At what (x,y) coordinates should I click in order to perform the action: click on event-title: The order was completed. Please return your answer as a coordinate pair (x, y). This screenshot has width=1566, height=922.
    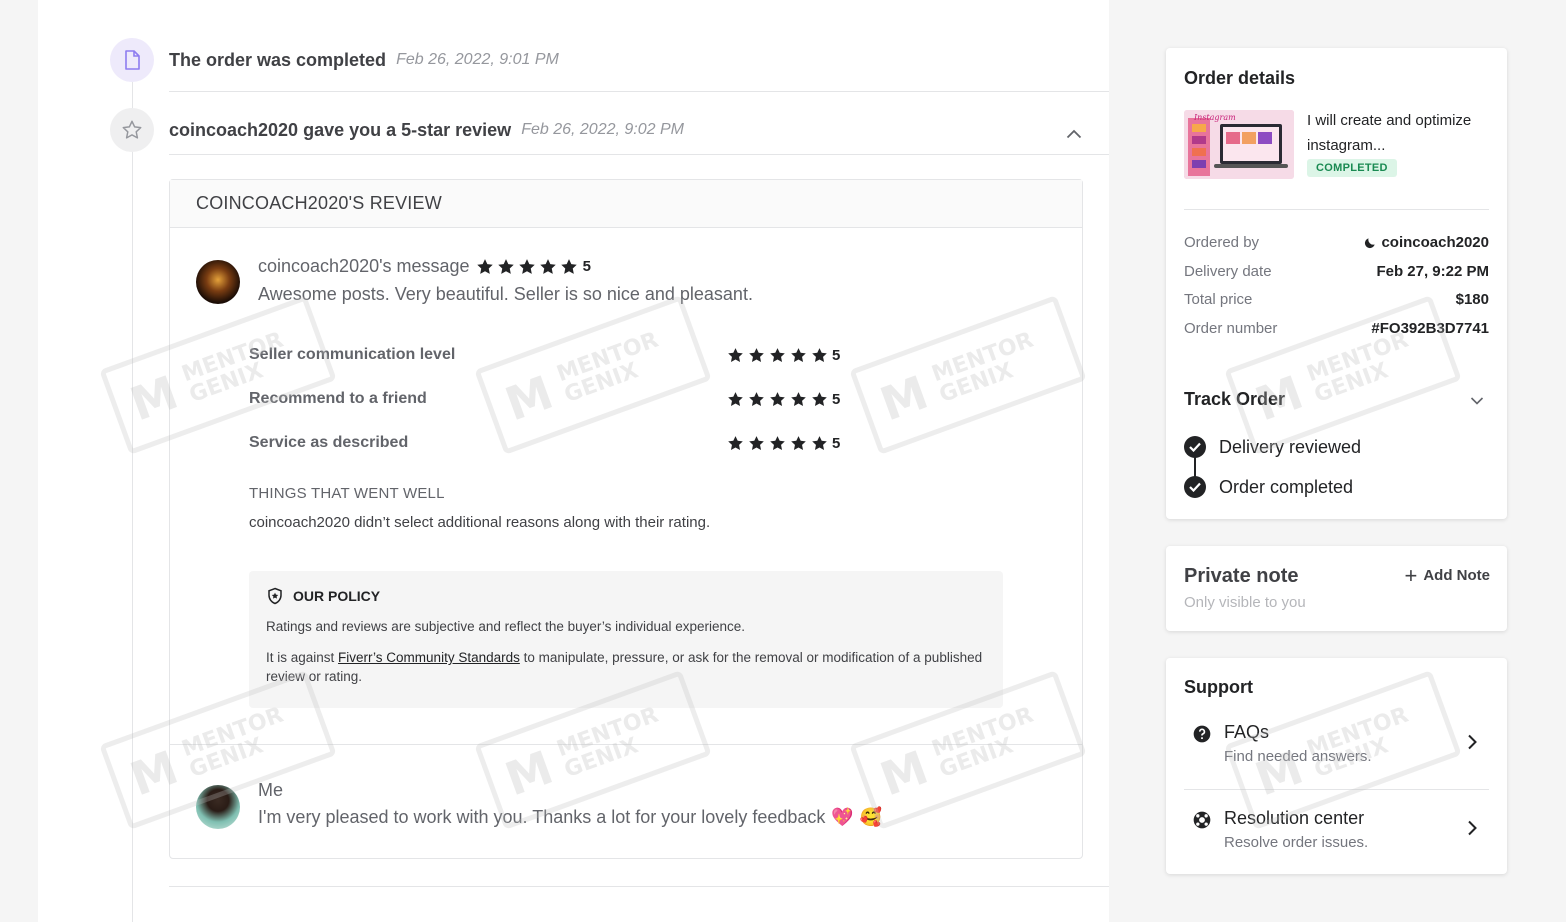
    Looking at the image, I should click on (278, 59).